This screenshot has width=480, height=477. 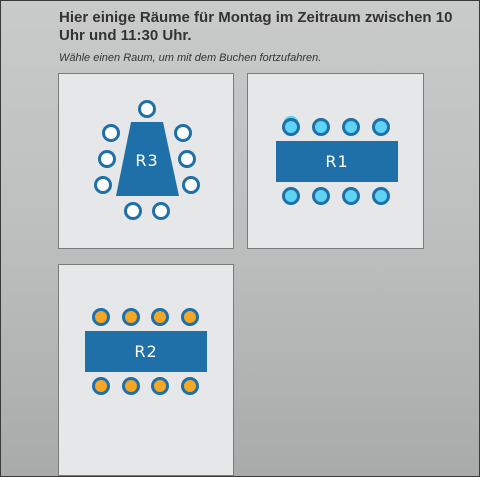 I want to click on room-card-r3: R3, so click(x=146, y=161).